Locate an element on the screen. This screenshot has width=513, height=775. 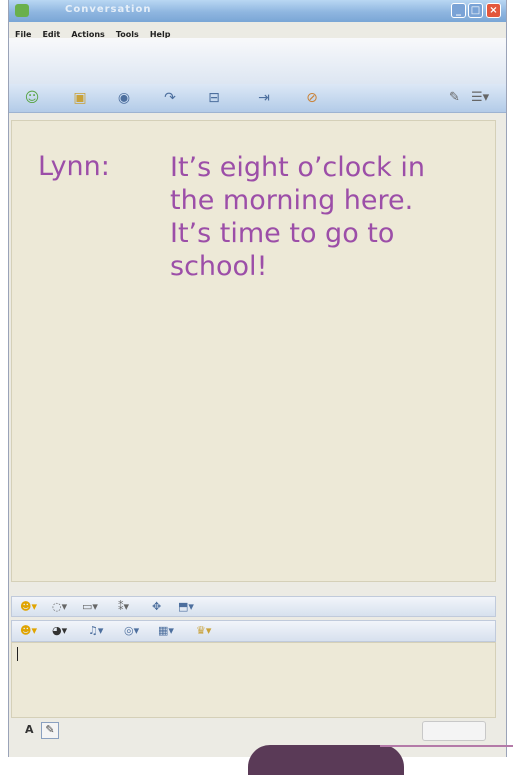
maximize-button: □ is located at coordinates (475, 10).